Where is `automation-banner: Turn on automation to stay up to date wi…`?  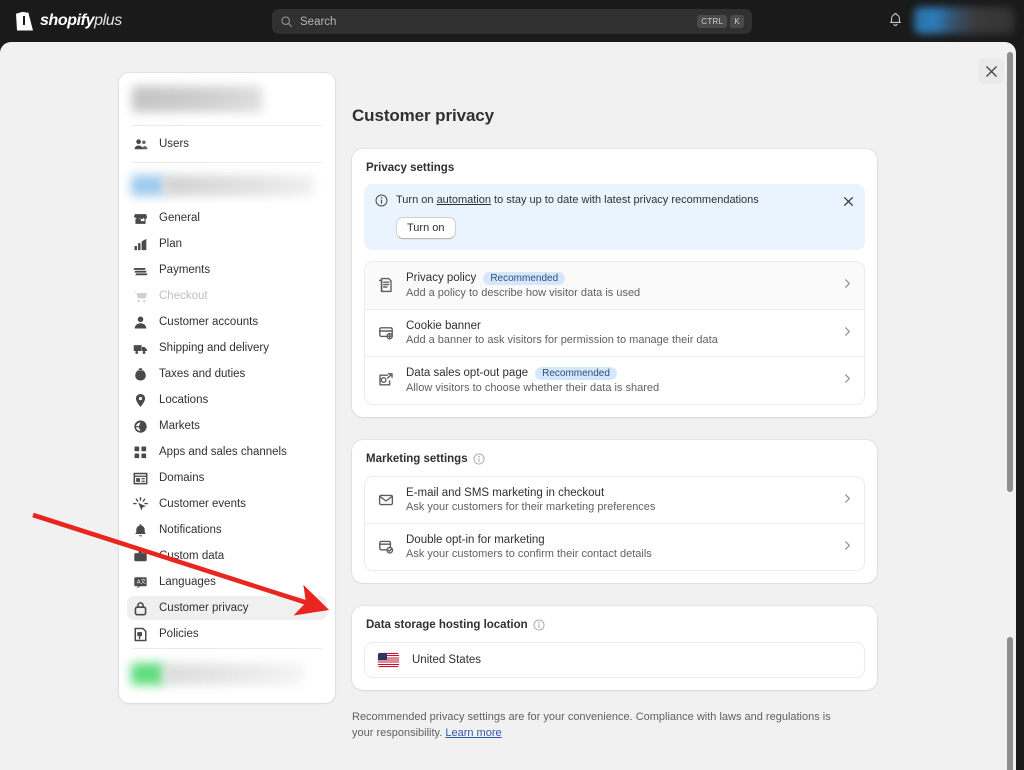 automation-banner: Turn on automation to stay up to date wi… is located at coordinates (614, 217).